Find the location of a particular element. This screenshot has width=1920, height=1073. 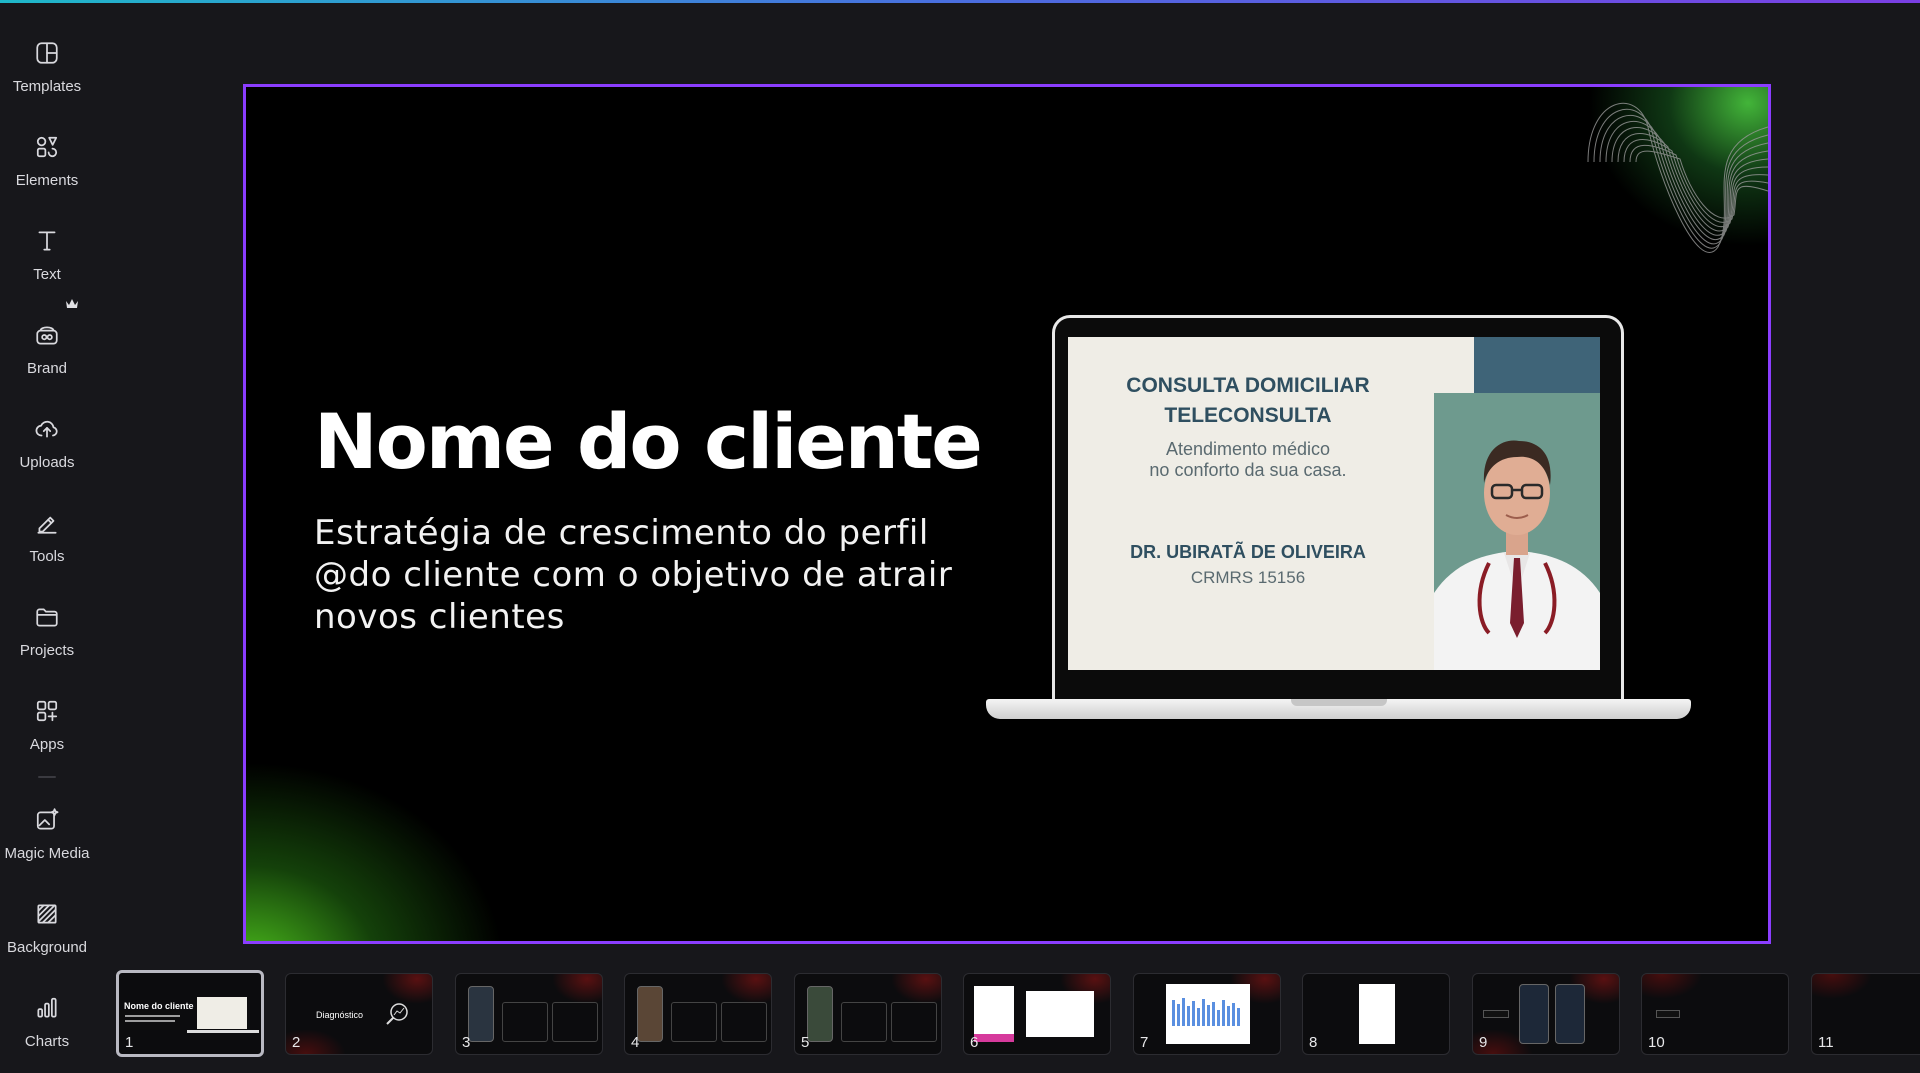

thumbnail-number: 1 is located at coordinates (129, 1042).